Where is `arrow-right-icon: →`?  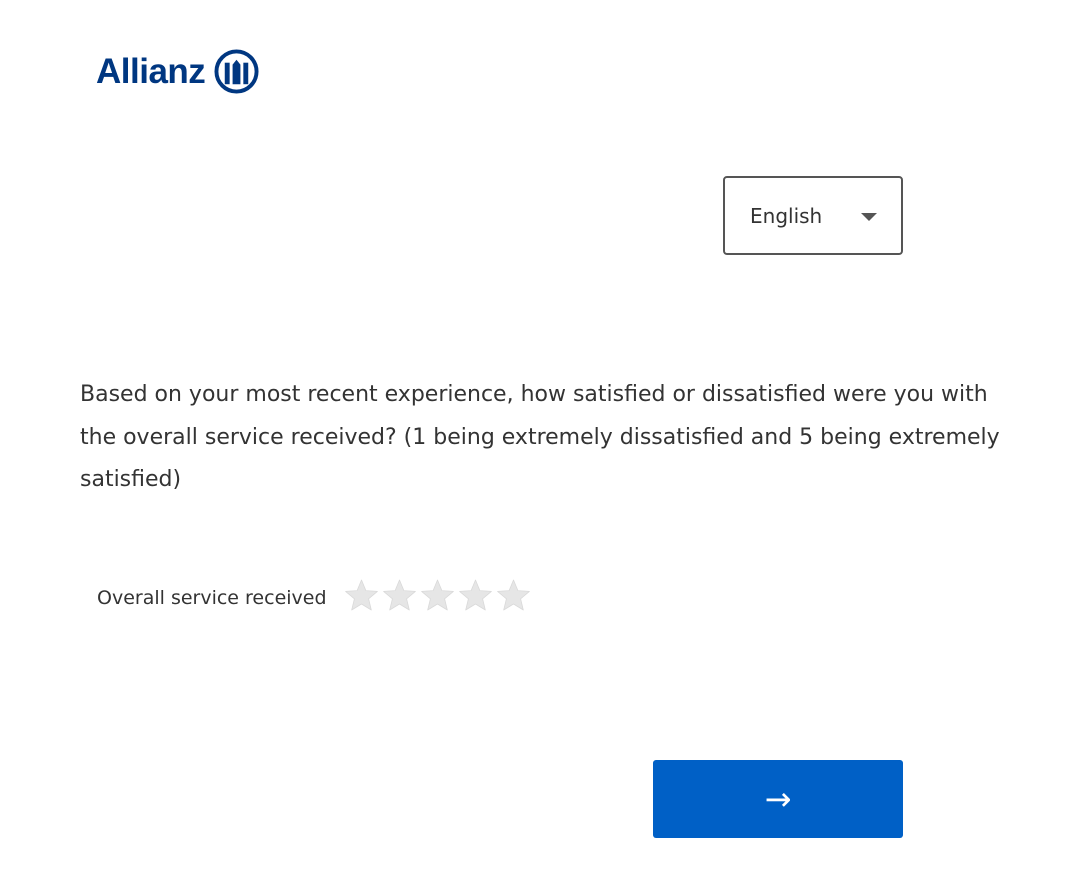 arrow-right-icon: → is located at coordinates (778, 799).